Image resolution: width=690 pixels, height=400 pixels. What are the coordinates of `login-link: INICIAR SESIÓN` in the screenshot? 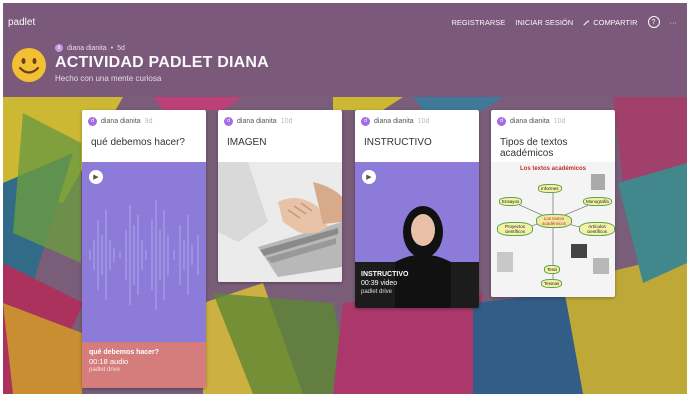 It's located at (544, 22).